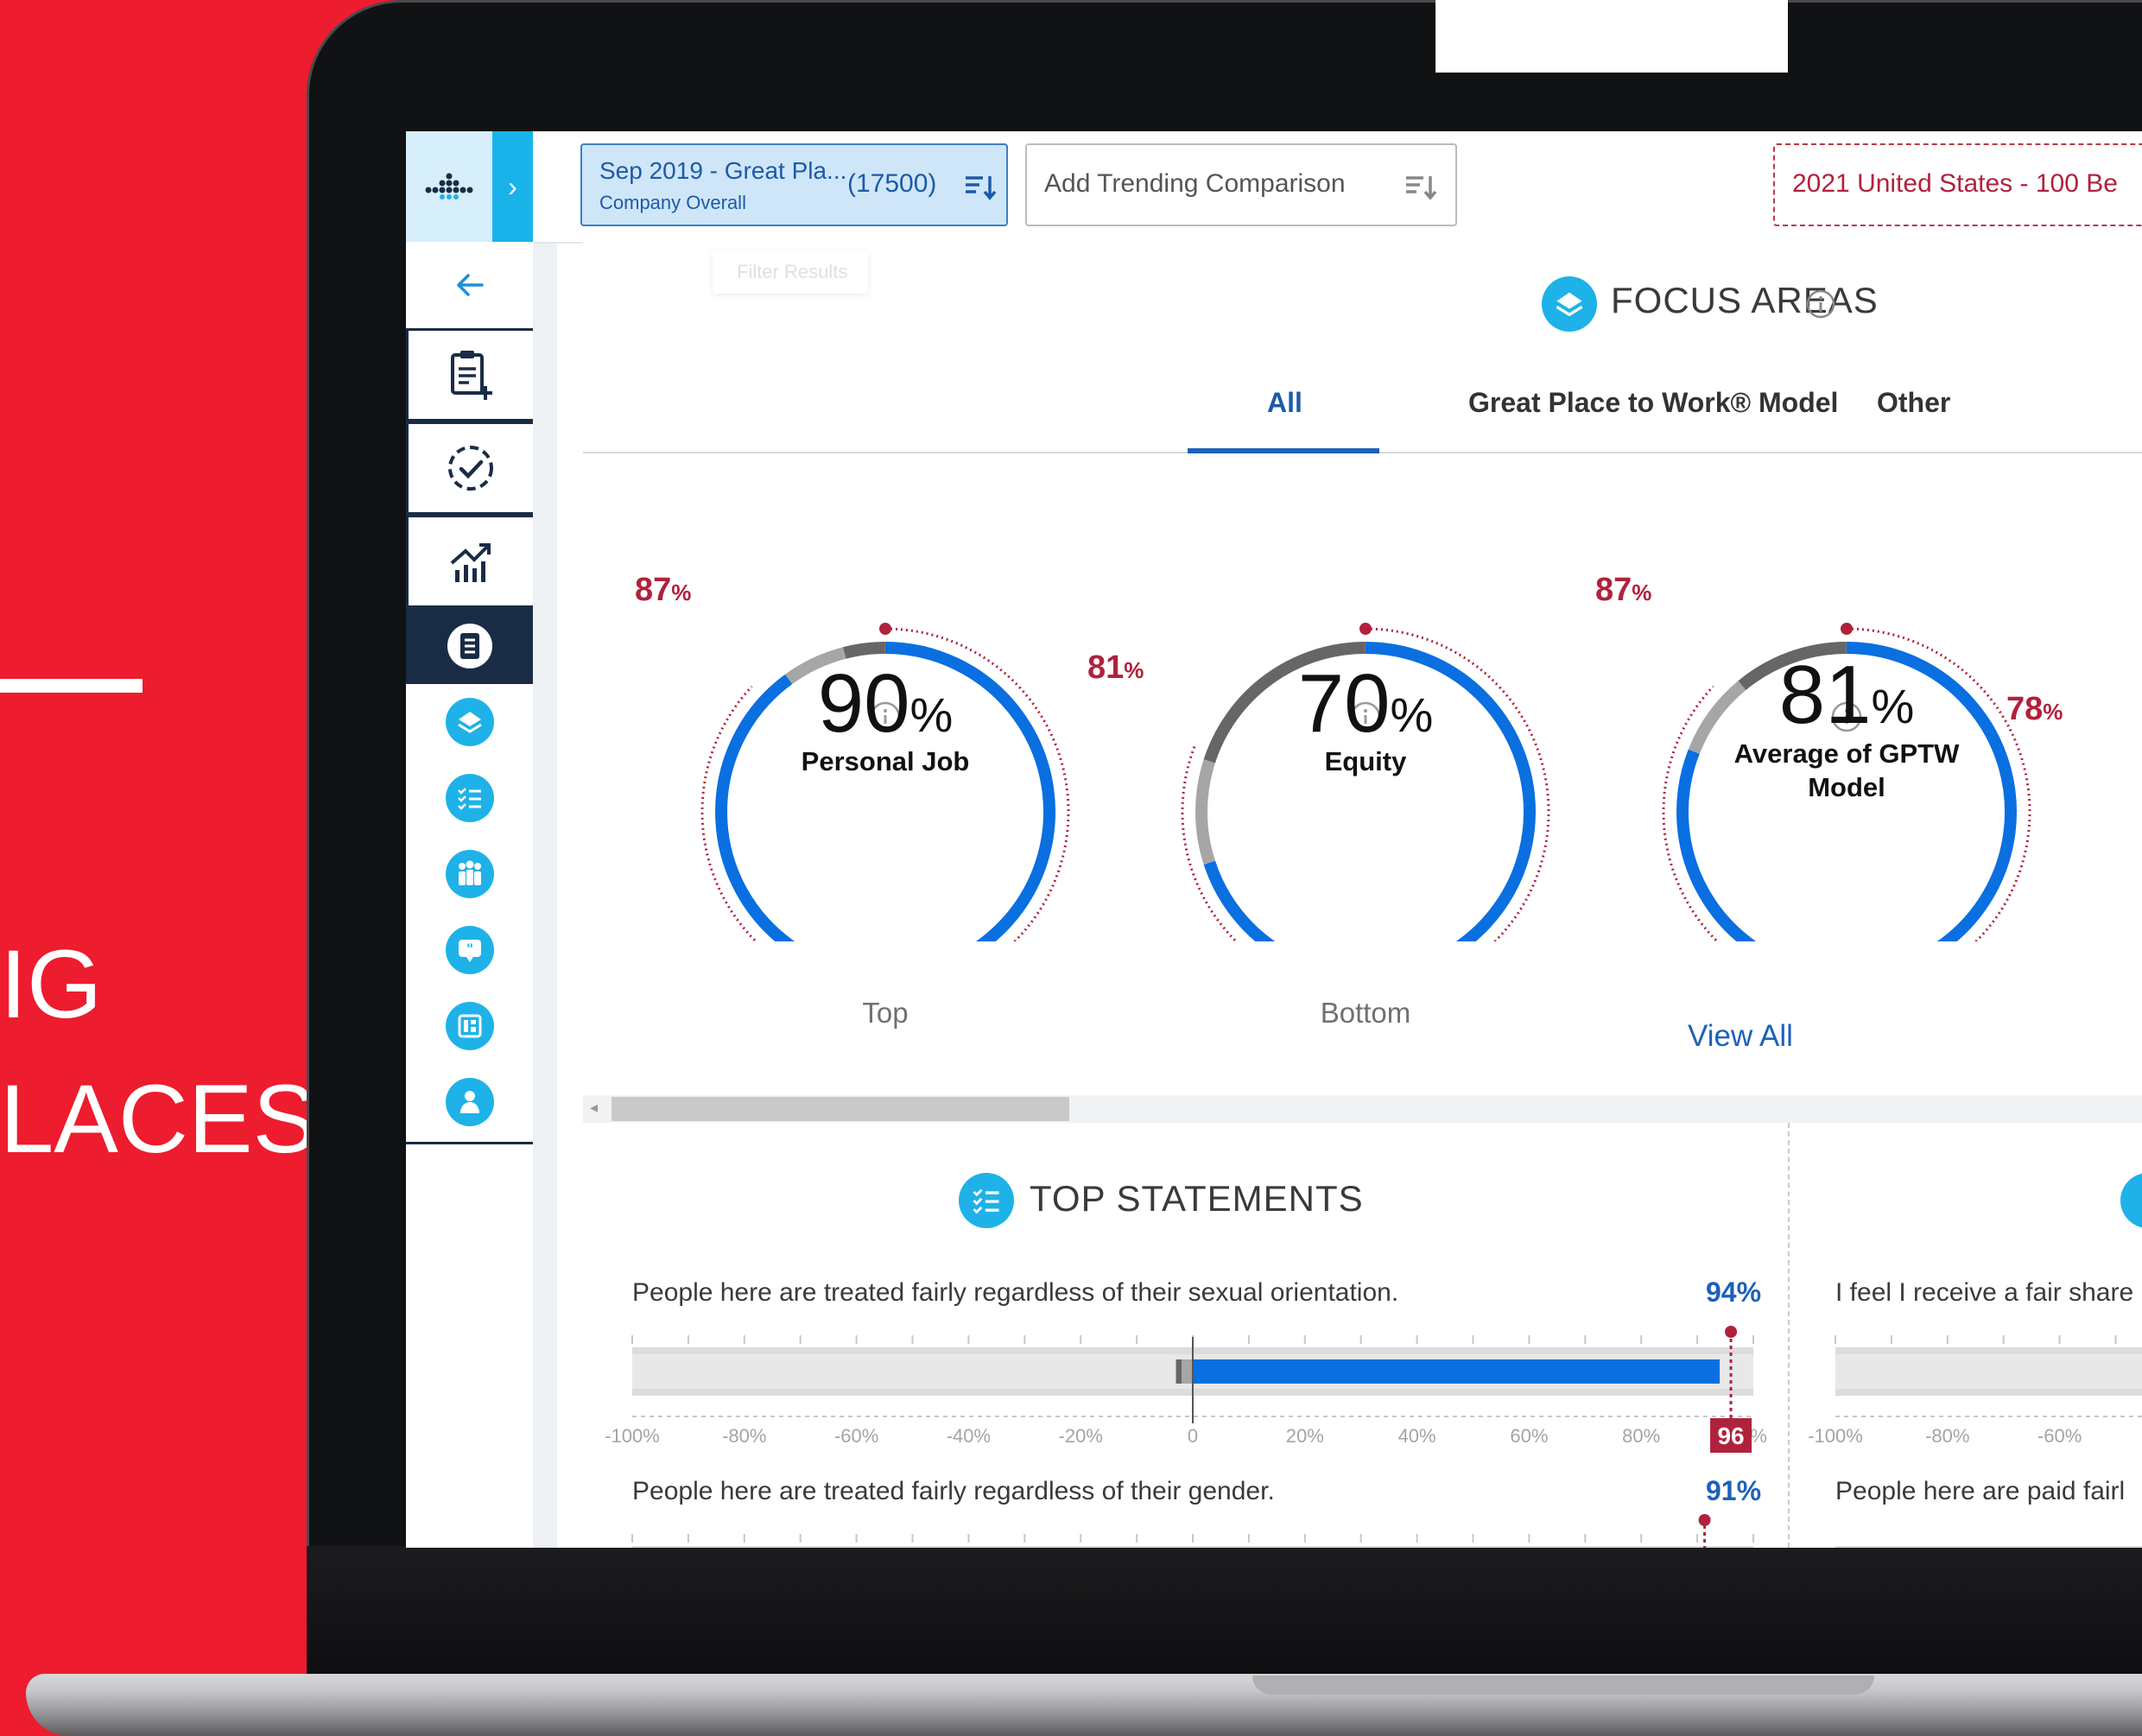  Describe the element at coordinates (1958, 184) in the screenshot. I see `benchmark-selector: 2021 United States - 100 Be` at that location.